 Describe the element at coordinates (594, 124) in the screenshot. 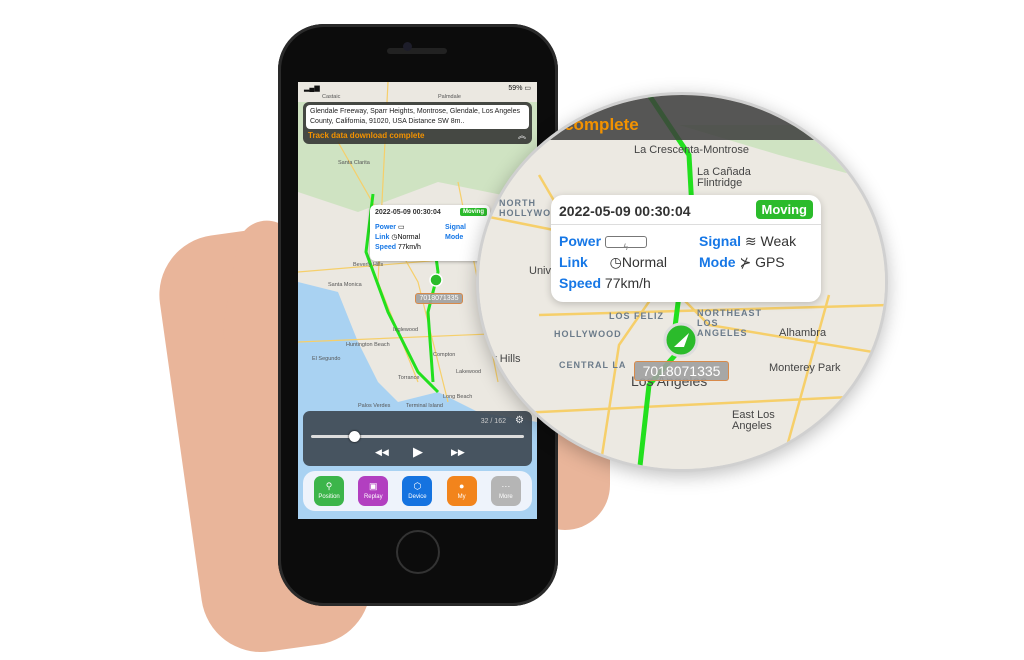

I see `banner-text: d complete` at that location.